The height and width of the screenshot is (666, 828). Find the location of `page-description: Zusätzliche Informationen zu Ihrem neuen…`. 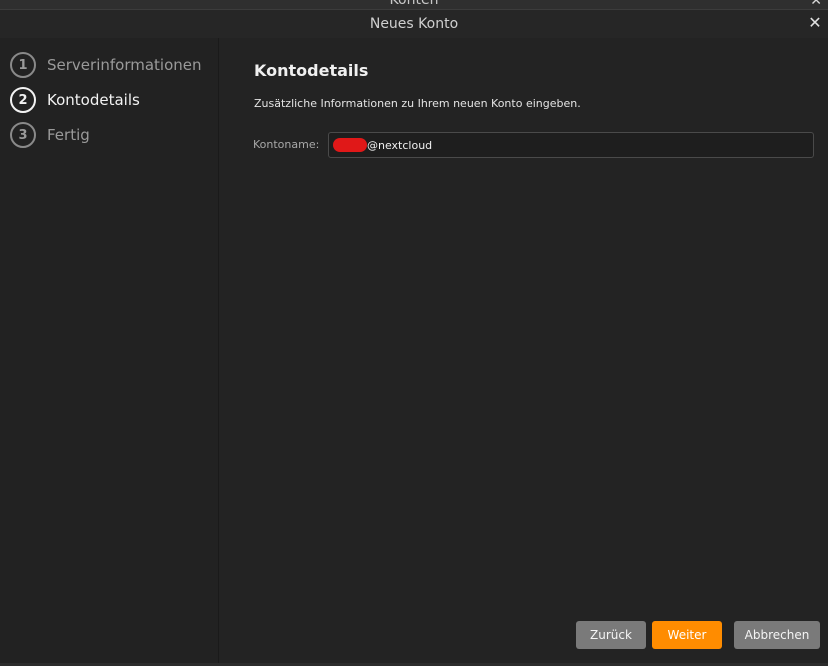

page-description: Zusätzliche Informationen zu Ihrem neuen… is located at coordinates (417, 103).